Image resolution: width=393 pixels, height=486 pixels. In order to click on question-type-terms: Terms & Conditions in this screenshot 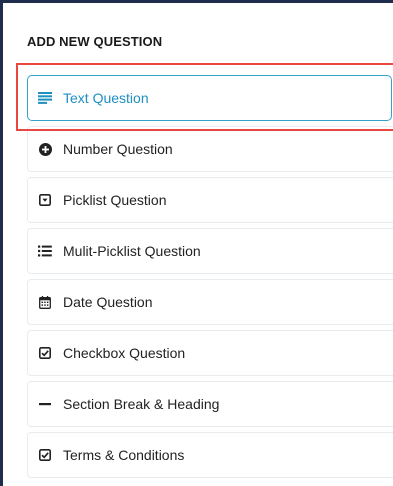, I will do `click(210, 455)`.